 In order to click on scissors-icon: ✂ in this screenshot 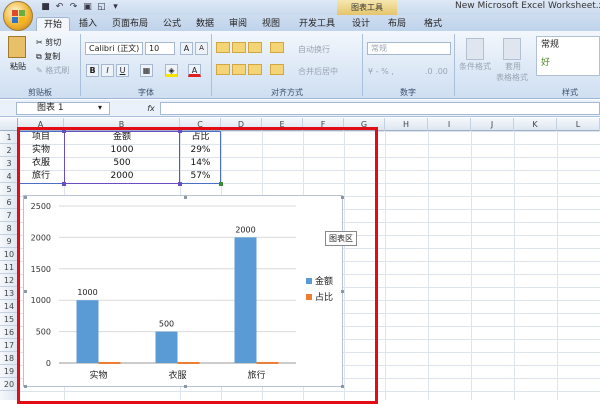, I will do `click(39, 42)`.